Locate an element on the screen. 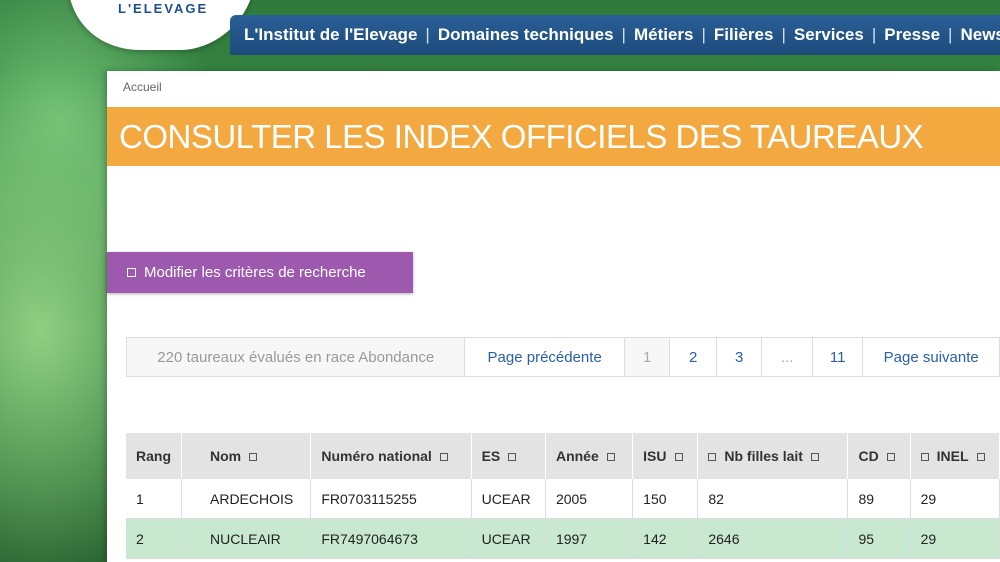 This screenshot has height=562, width=1000. cell-isu: 142 is located at coordinates (665, 538).